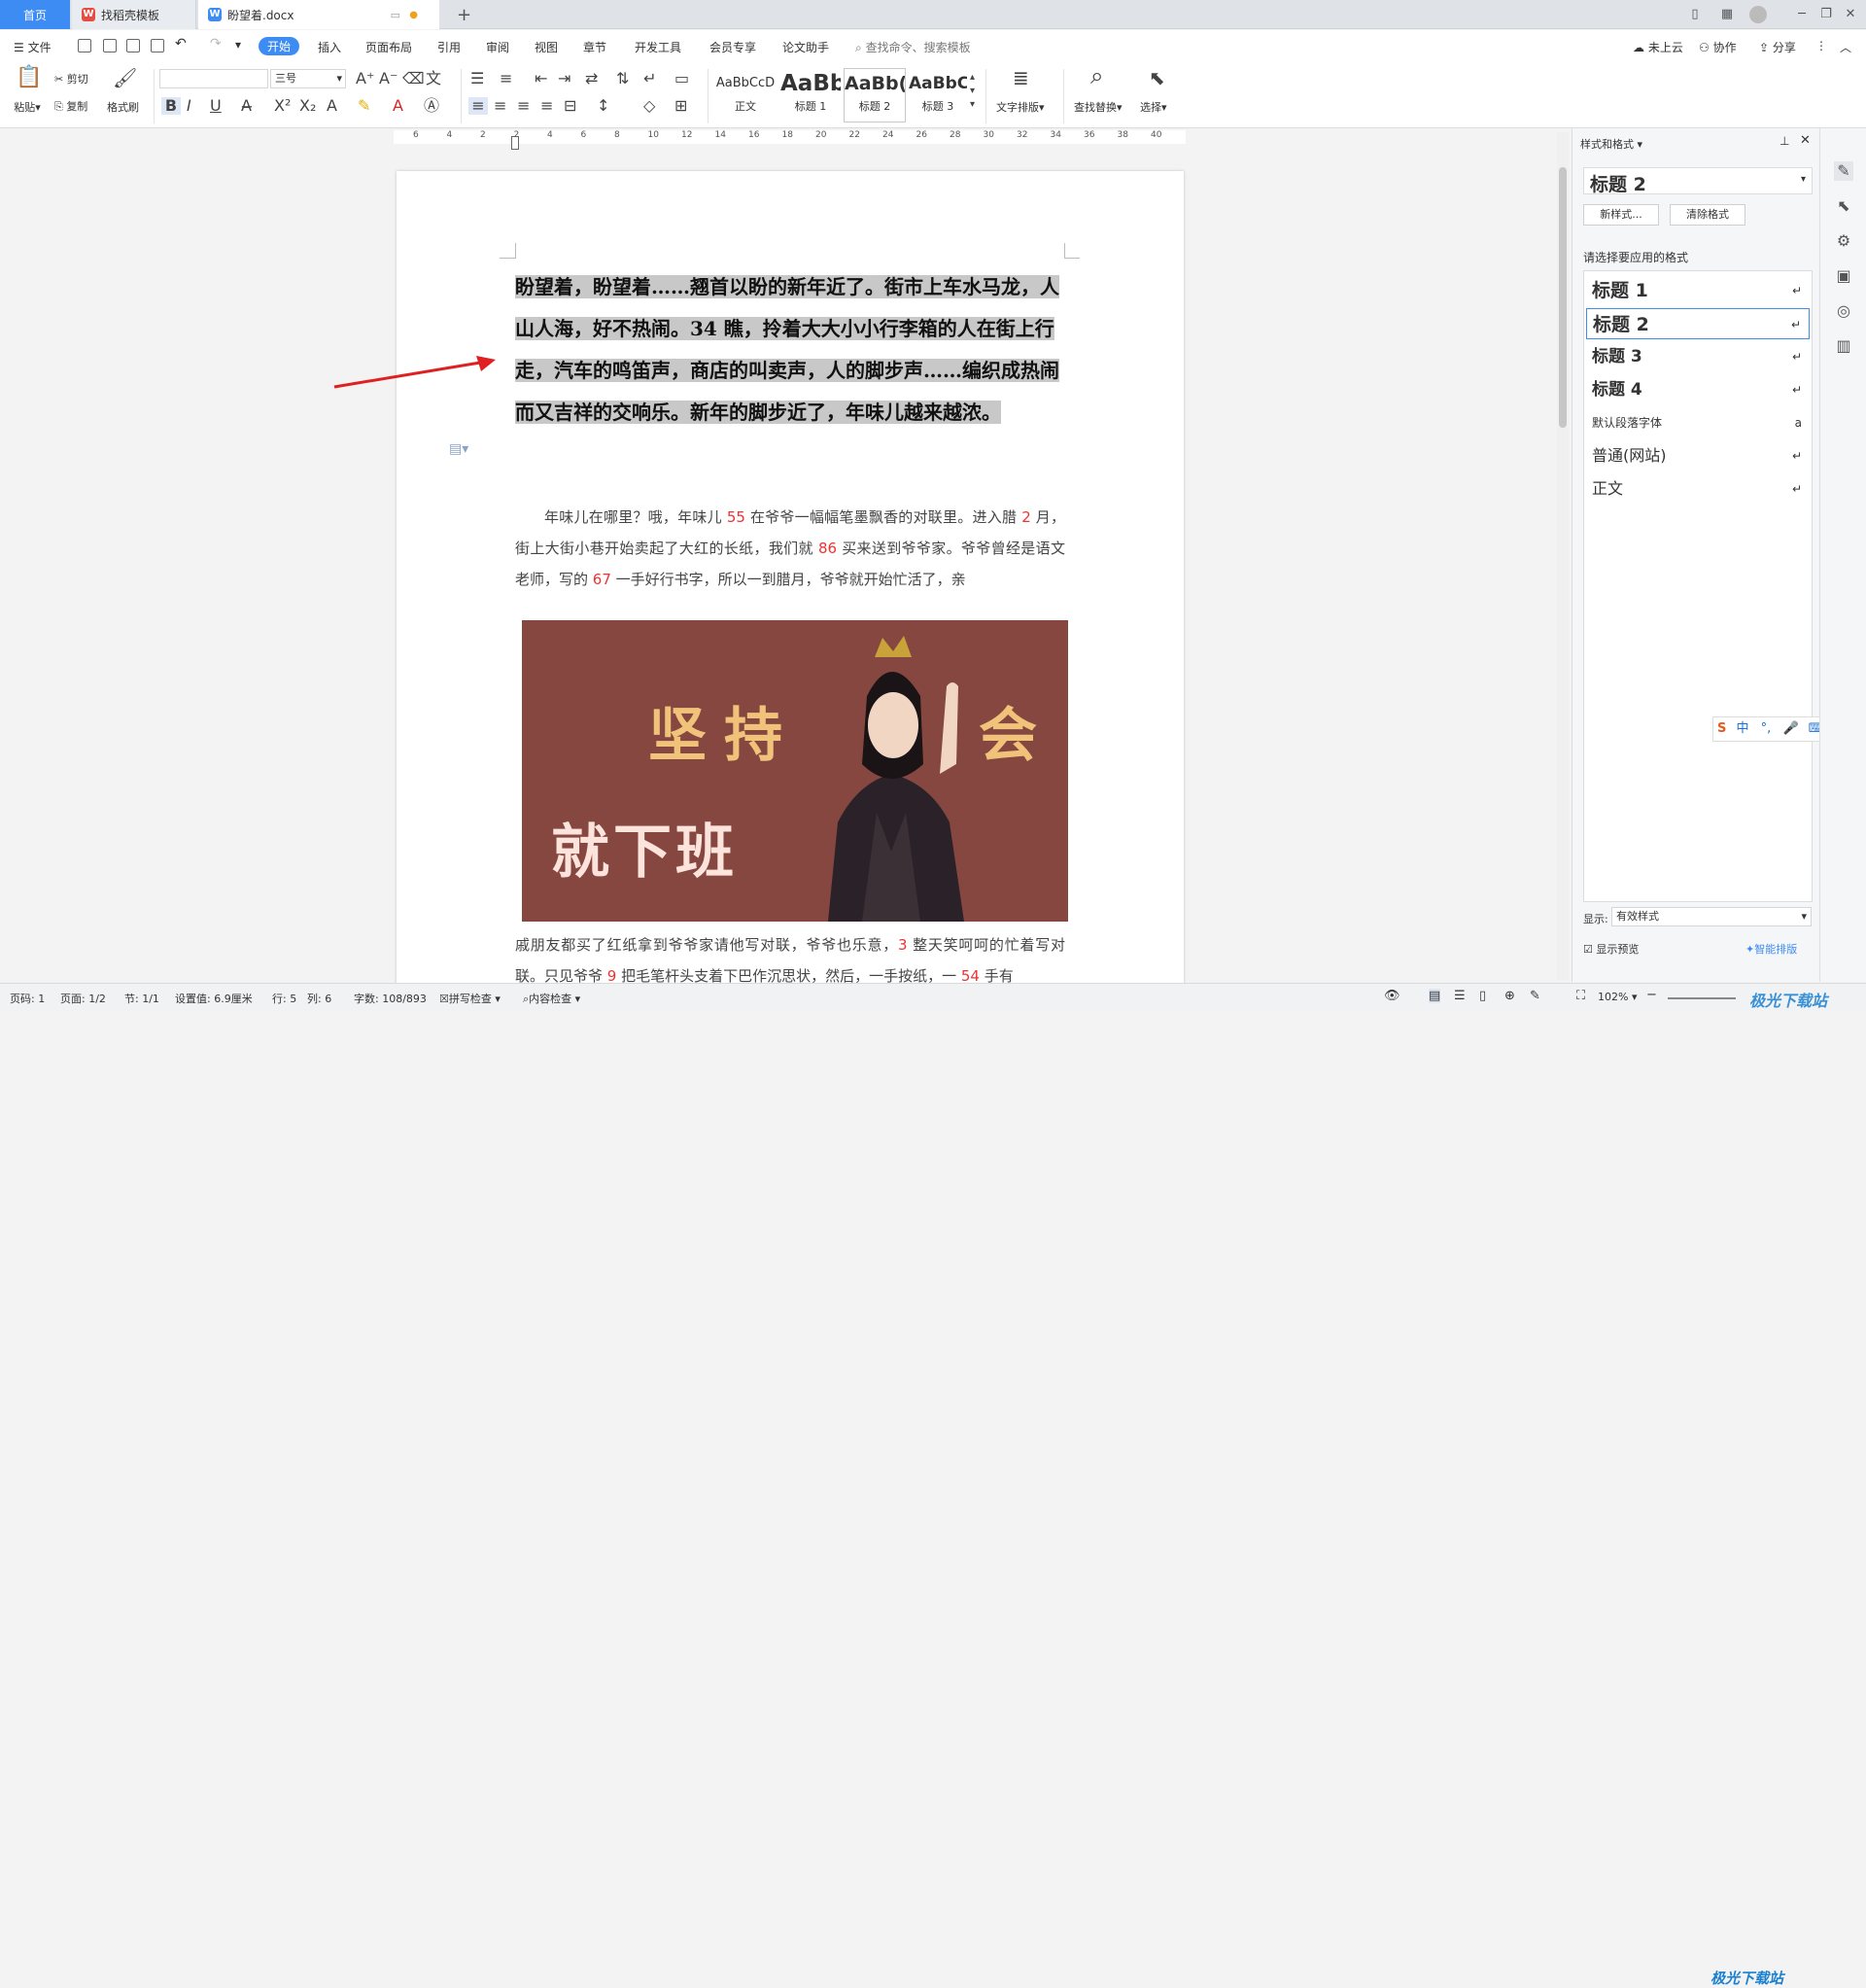  Describe the element at coordinates (546, 106) in the screenshot. I see `justify-icon: ≡` at that location.